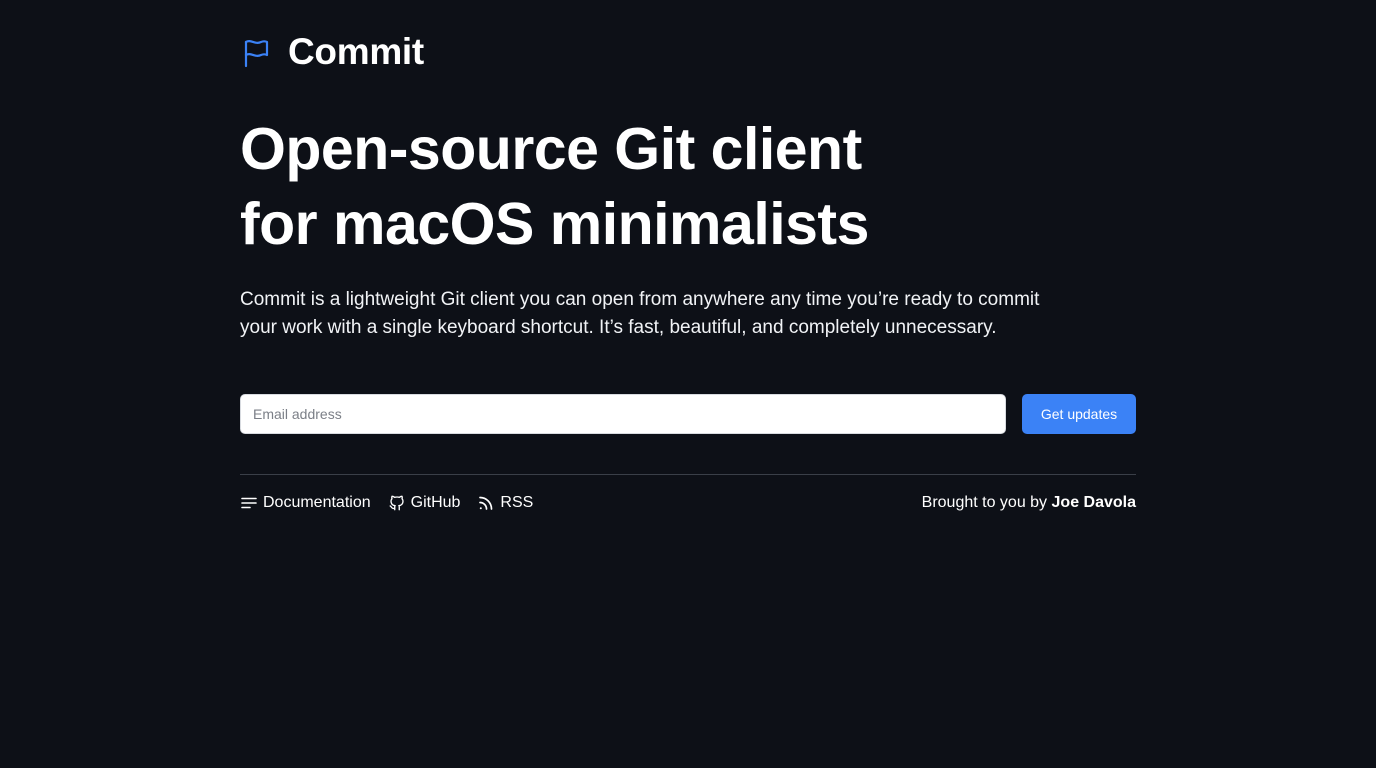 The image size is (1376, 768). I want to click on headline-line-2: for macOS minimalists, so click(554, 224).